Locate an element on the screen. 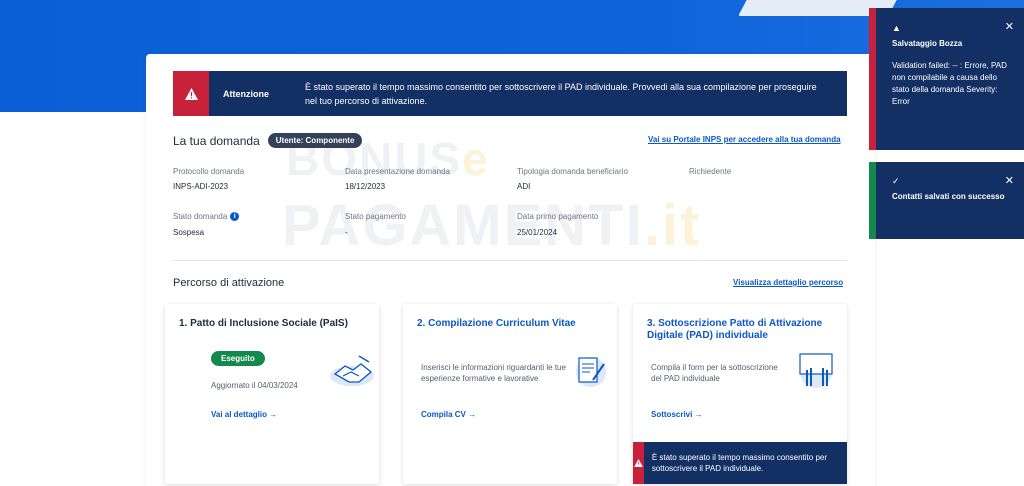  dettaglio-percorso-link: Visualizza dettaglio percorso is located at coordinates (788, 282).